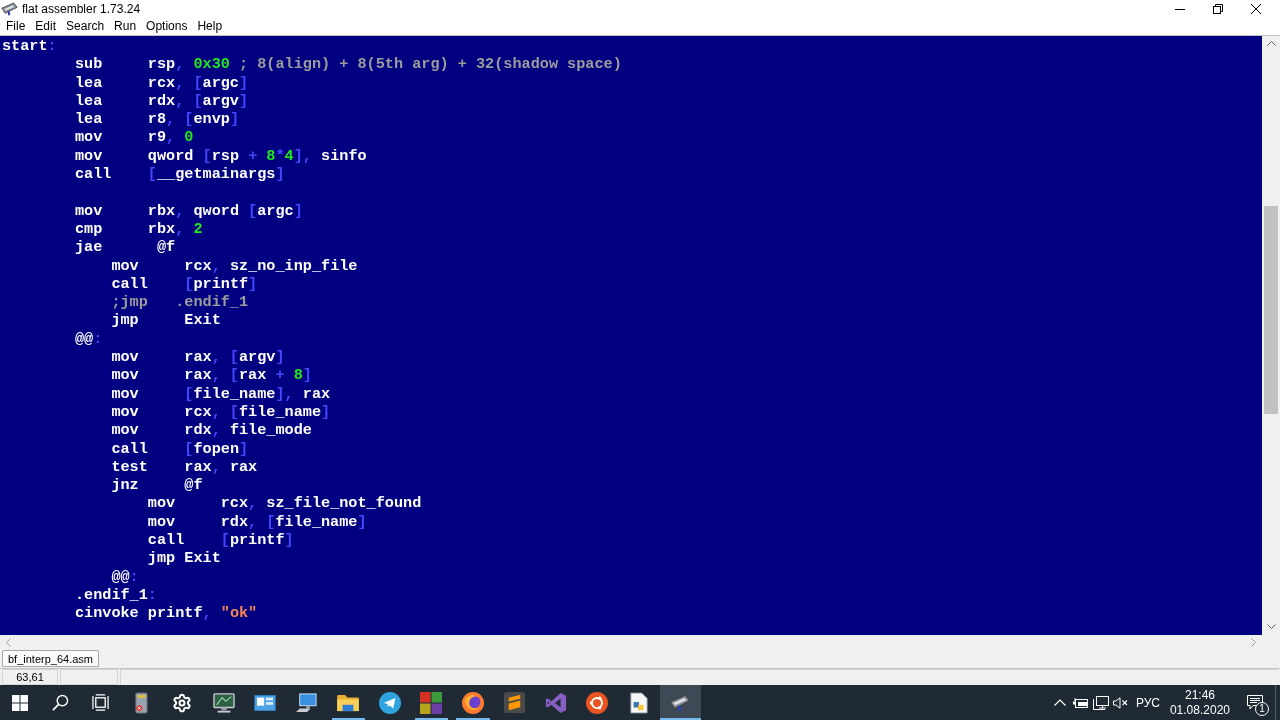  Describe the element at coordinates (389, 702) in the screenshot. I see `paper-plane-icon` at that location.